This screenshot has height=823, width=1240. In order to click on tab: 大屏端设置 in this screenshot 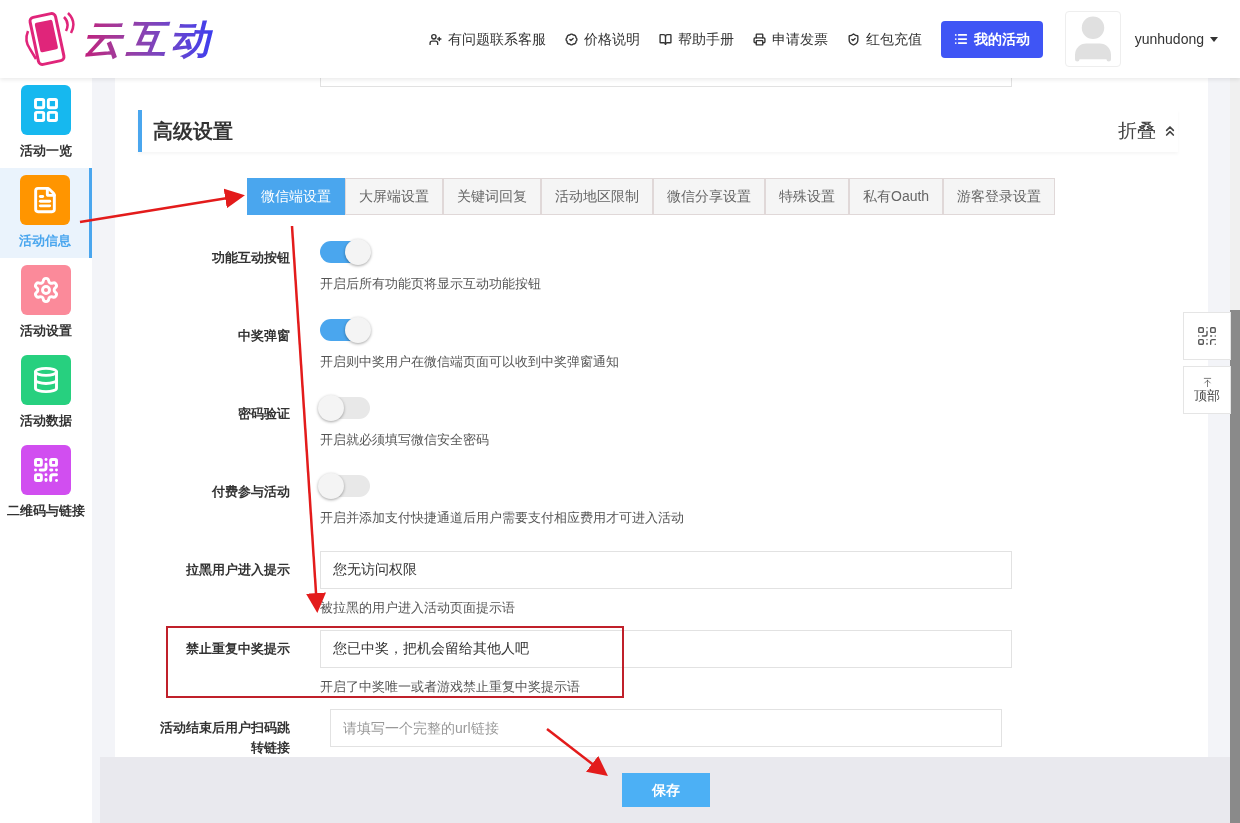, I will do `click(394, 196)`.